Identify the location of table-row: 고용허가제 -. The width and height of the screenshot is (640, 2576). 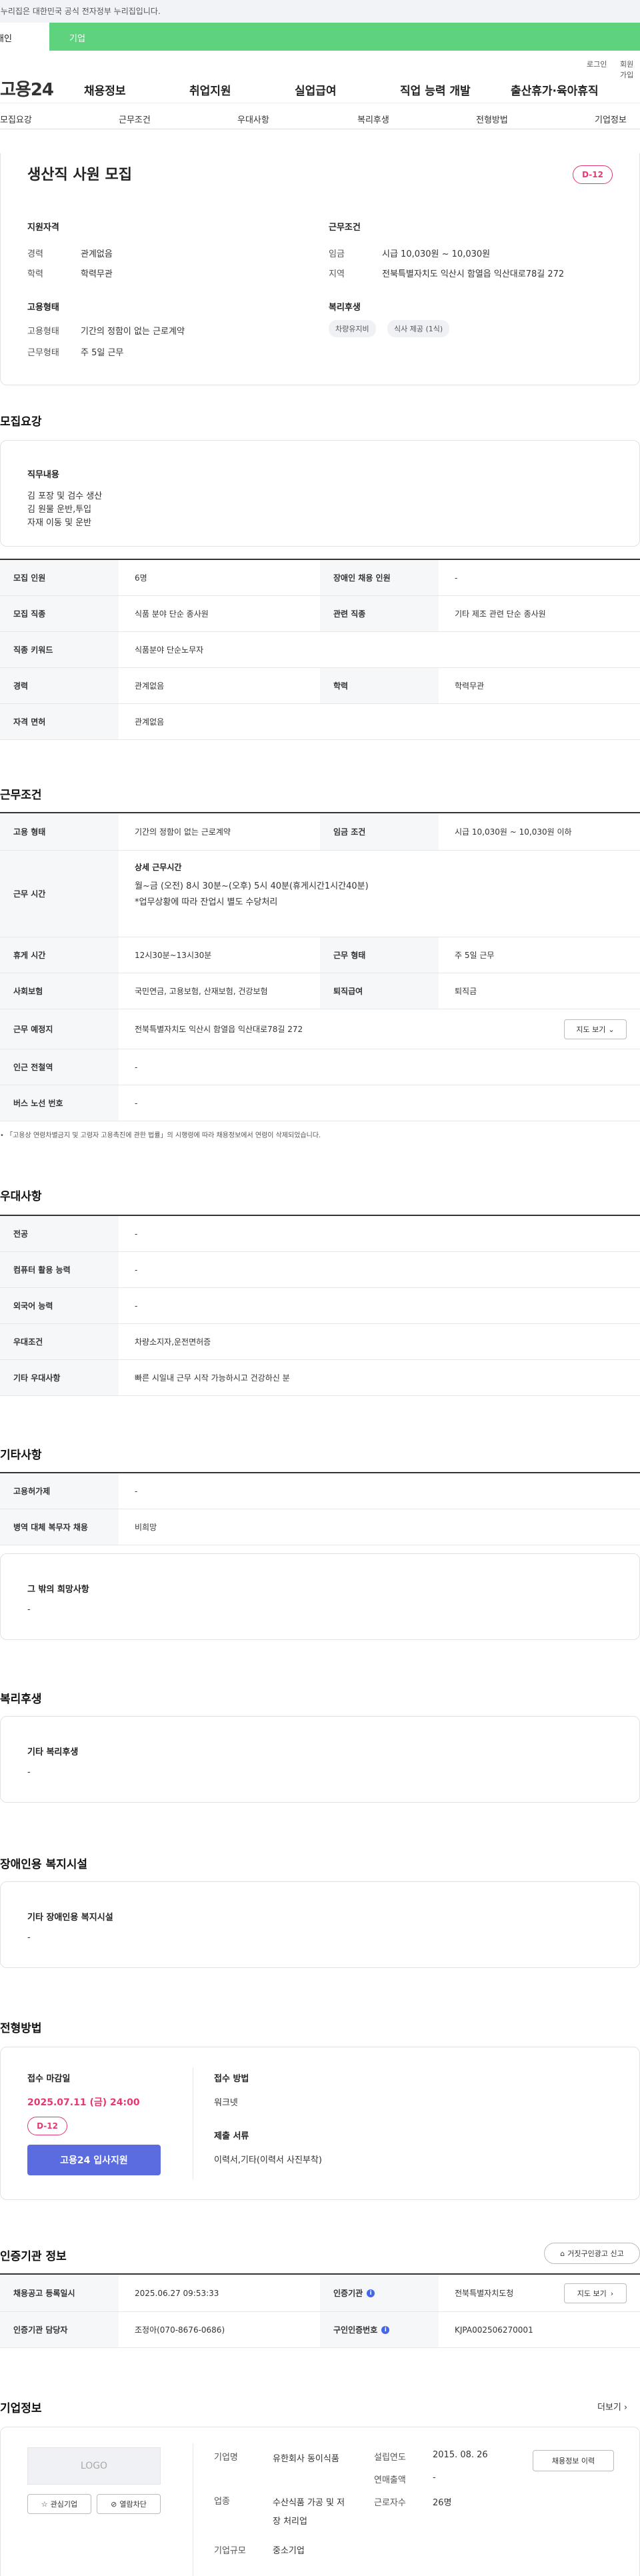
(320, 1491).